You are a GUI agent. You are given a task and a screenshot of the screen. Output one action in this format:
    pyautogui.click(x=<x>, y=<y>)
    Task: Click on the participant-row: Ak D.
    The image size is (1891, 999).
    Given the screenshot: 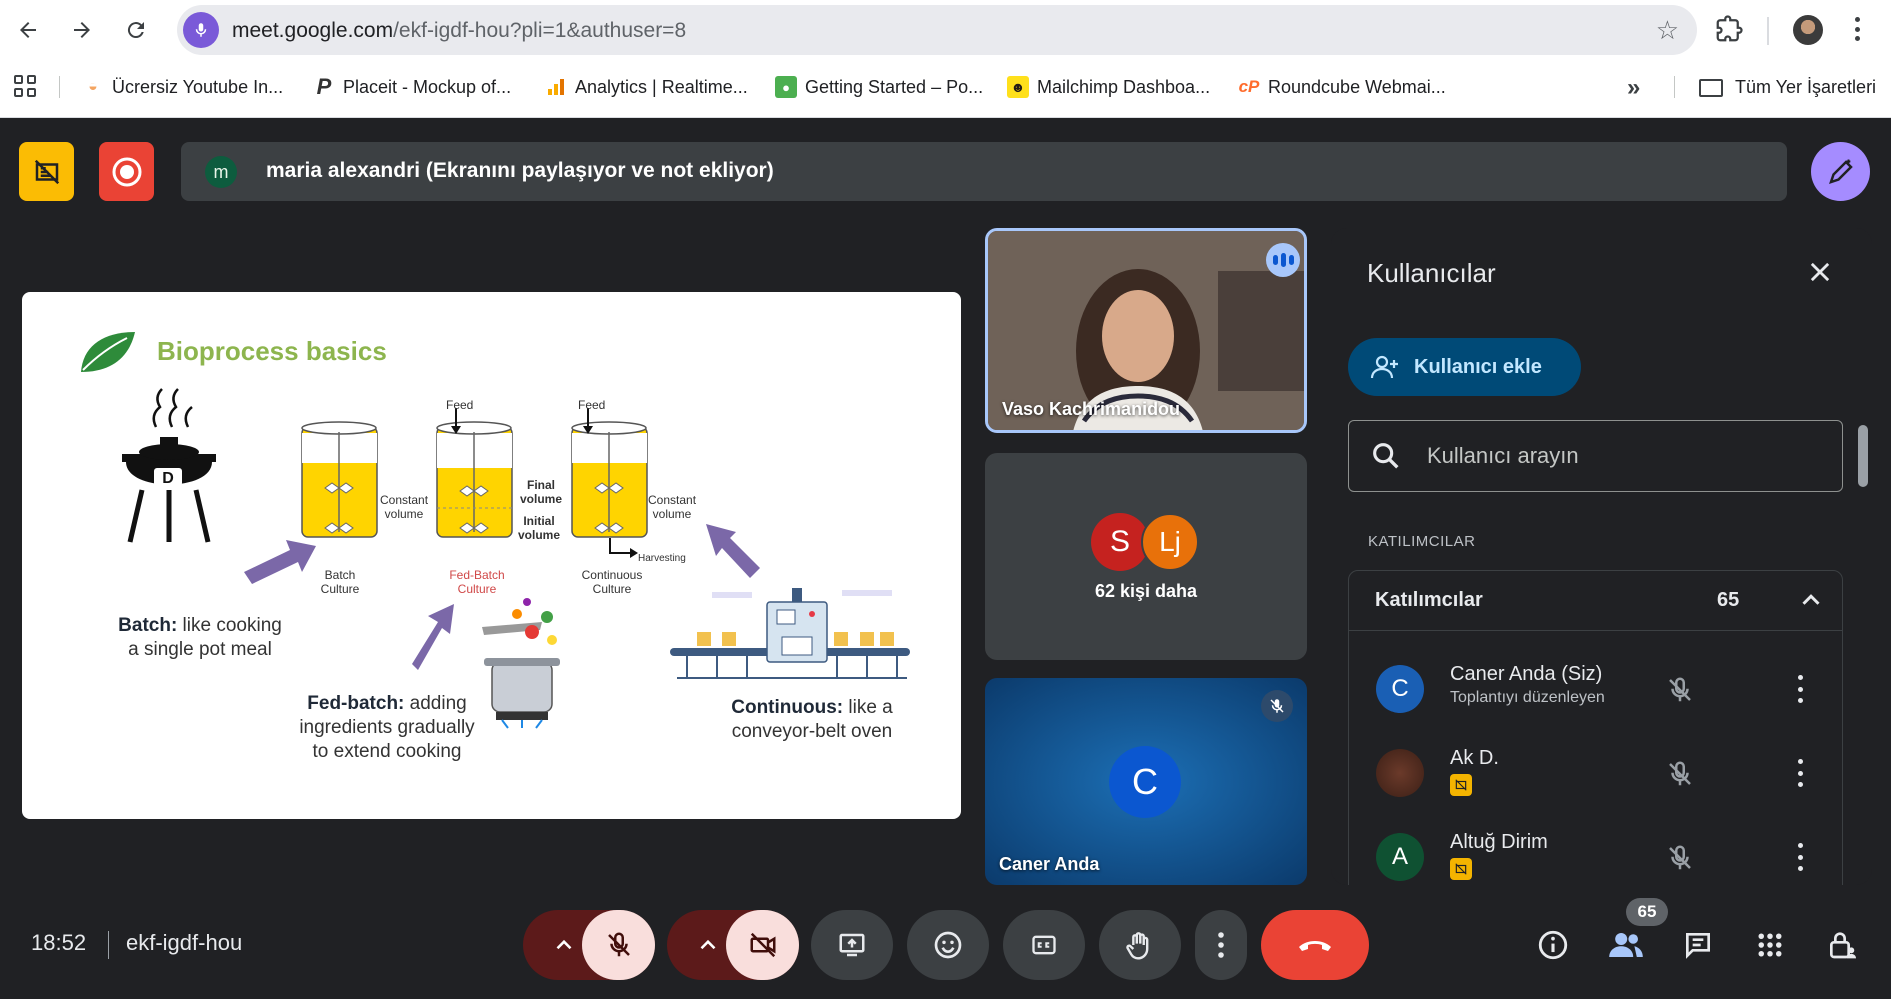 What is the action you would take?
    pyautogui.click(x=1595, y=773)
    